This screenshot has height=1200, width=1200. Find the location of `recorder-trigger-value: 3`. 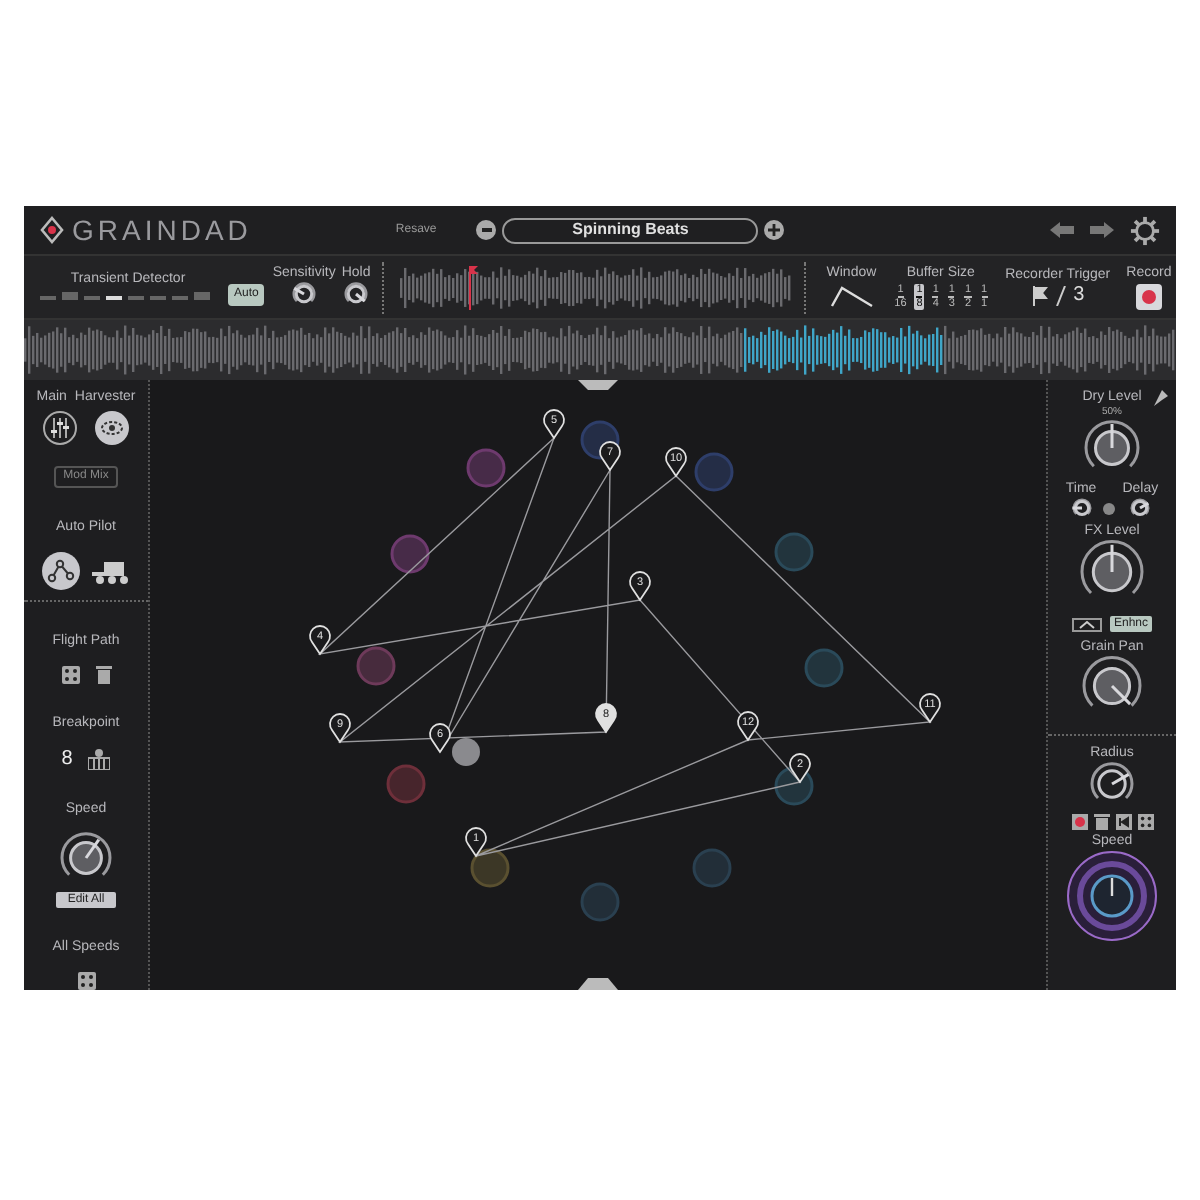

recorder-trigger-value: 3 is located at coordinates (1079, 296).